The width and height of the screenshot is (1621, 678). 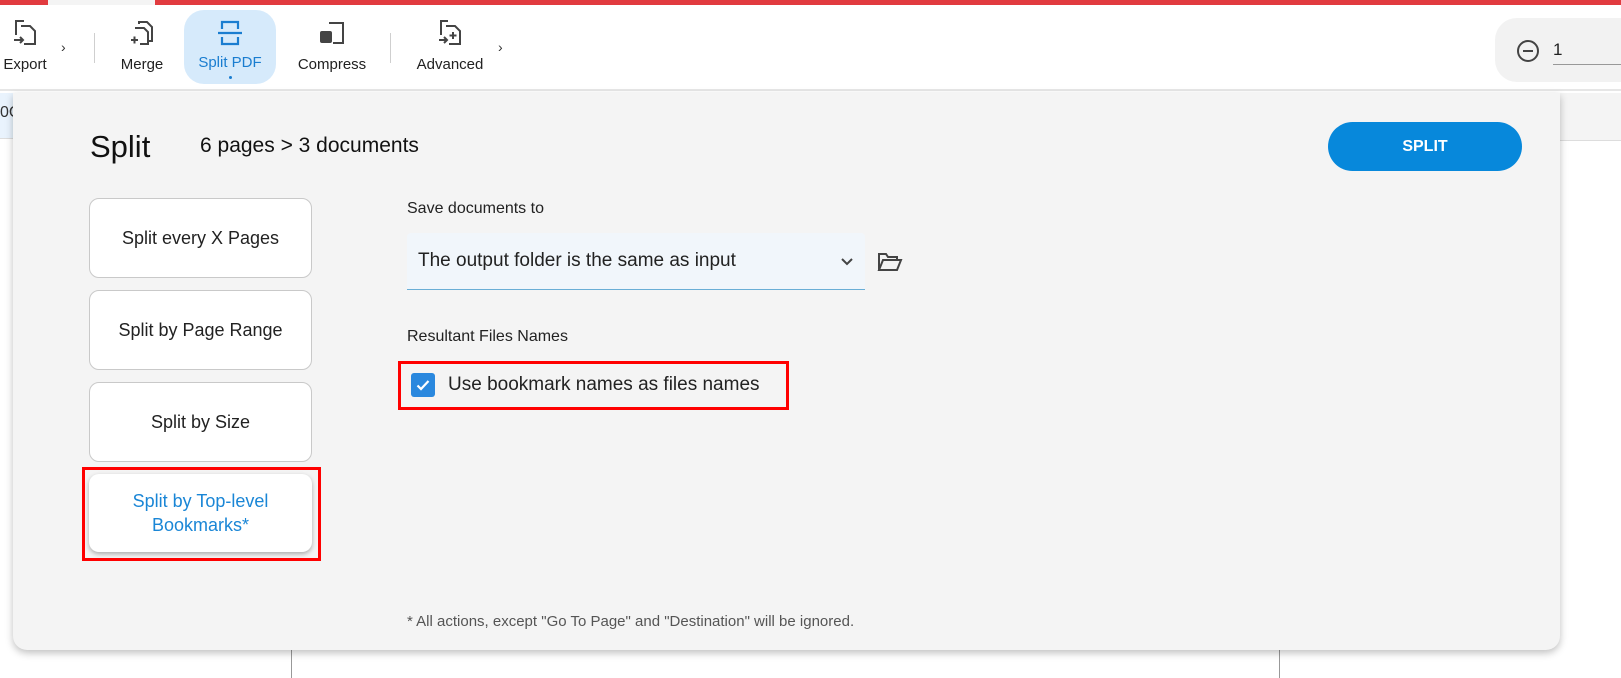 What do you see at coordinates (1587, 52) in the screenshot?
I see `zoom-value-input: 1` at bounding box center [1587, 52].